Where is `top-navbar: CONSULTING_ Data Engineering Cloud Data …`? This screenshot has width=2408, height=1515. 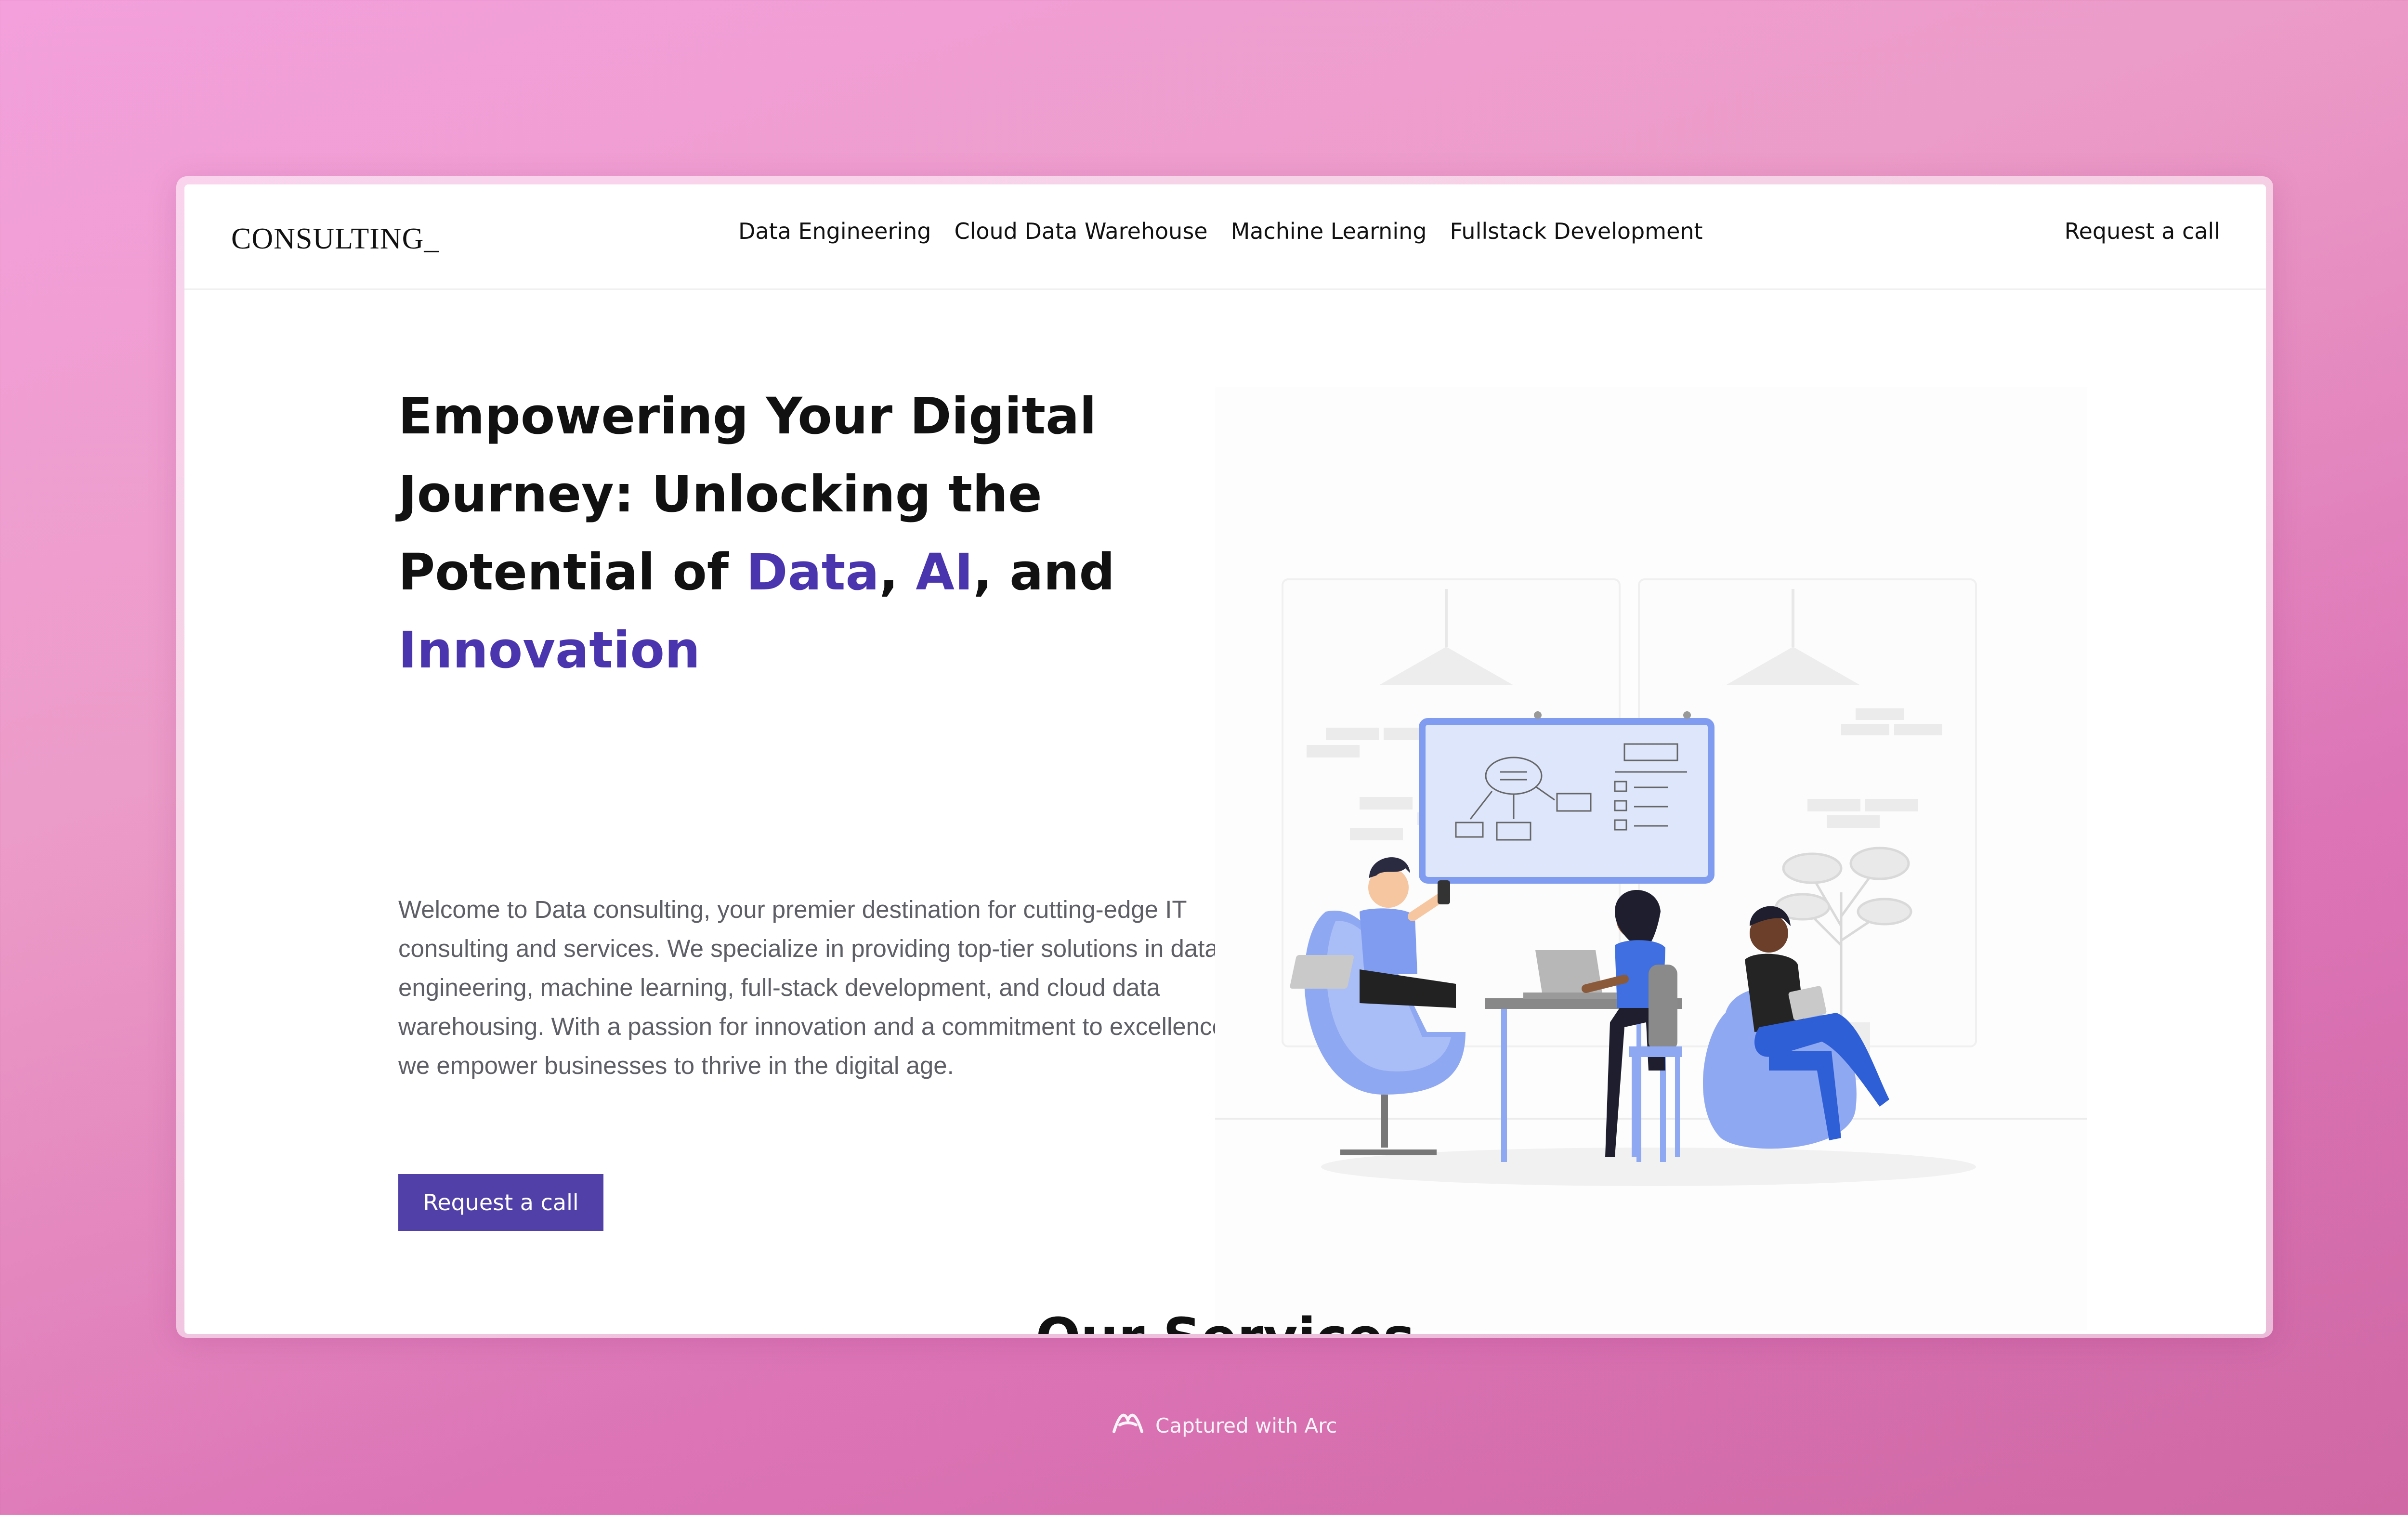
top-navbar: CONSULTING_ Data Engineering Cloud Data … is located at coordinates (1225, 237).